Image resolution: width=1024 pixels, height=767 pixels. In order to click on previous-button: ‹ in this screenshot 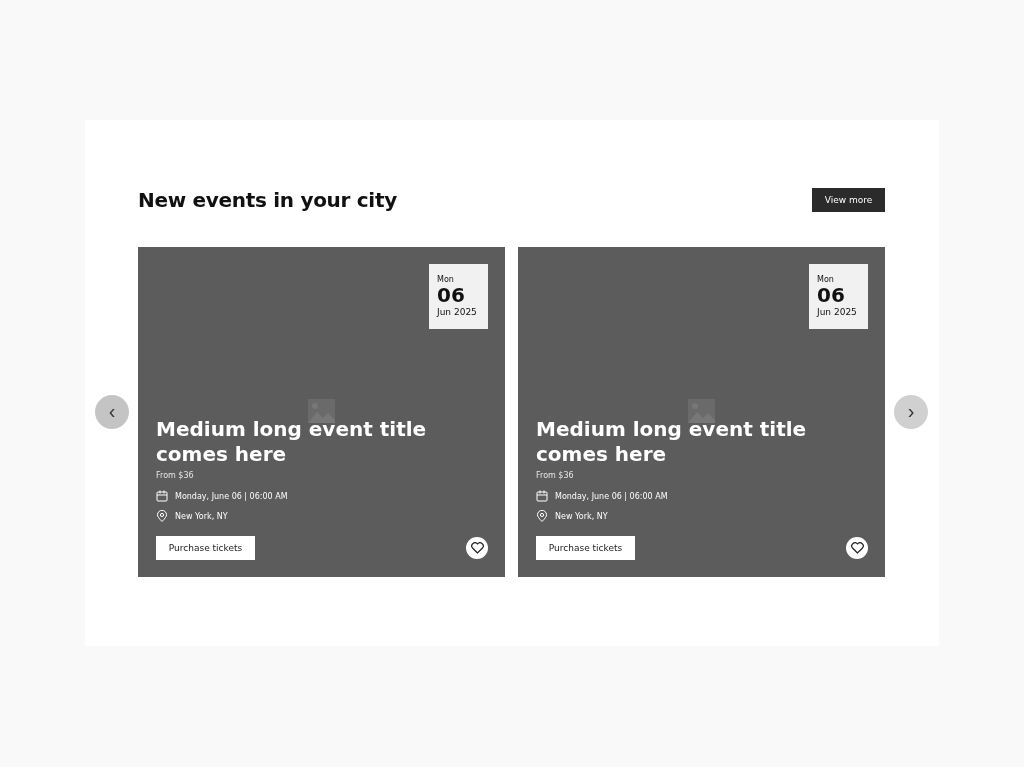, I will do `click(112, 412)`.